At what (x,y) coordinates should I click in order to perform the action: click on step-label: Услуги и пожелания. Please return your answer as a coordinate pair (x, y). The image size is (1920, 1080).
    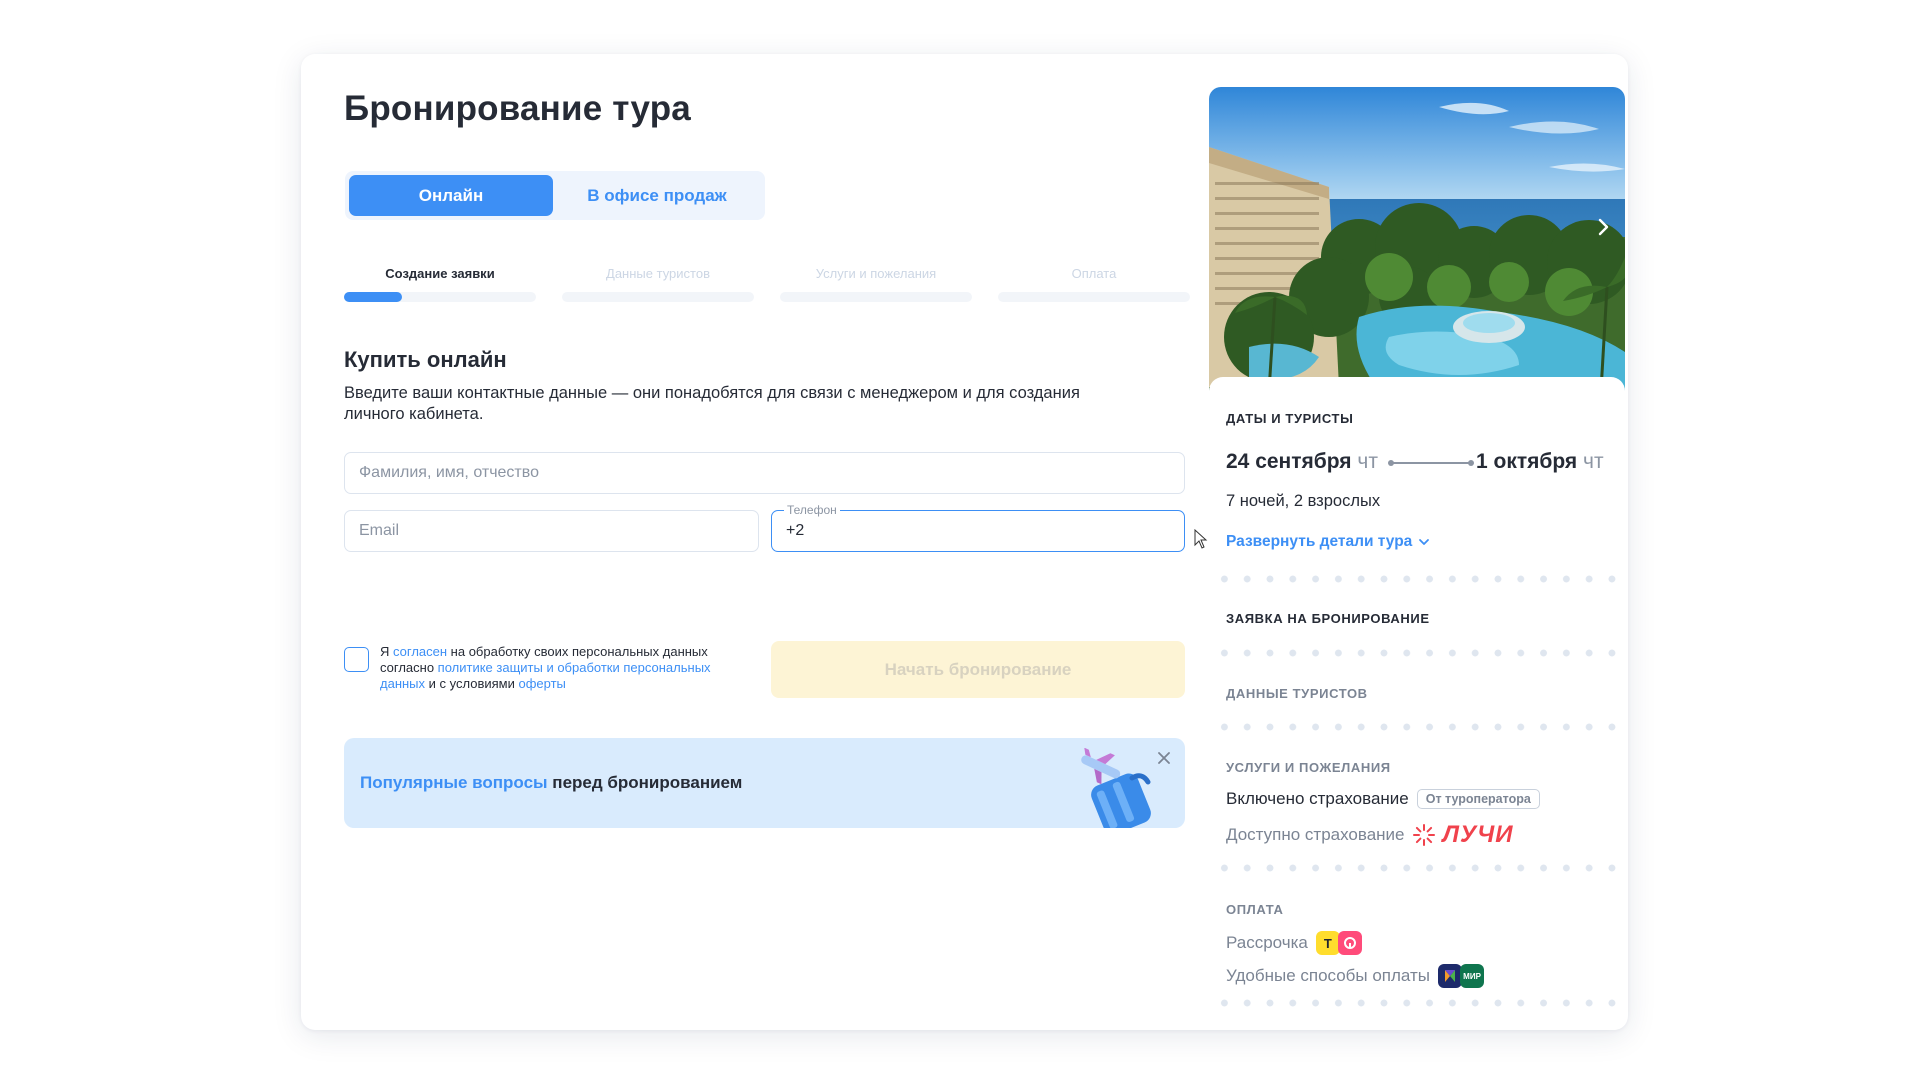
    Looking at the image, I should click on (876, 273).